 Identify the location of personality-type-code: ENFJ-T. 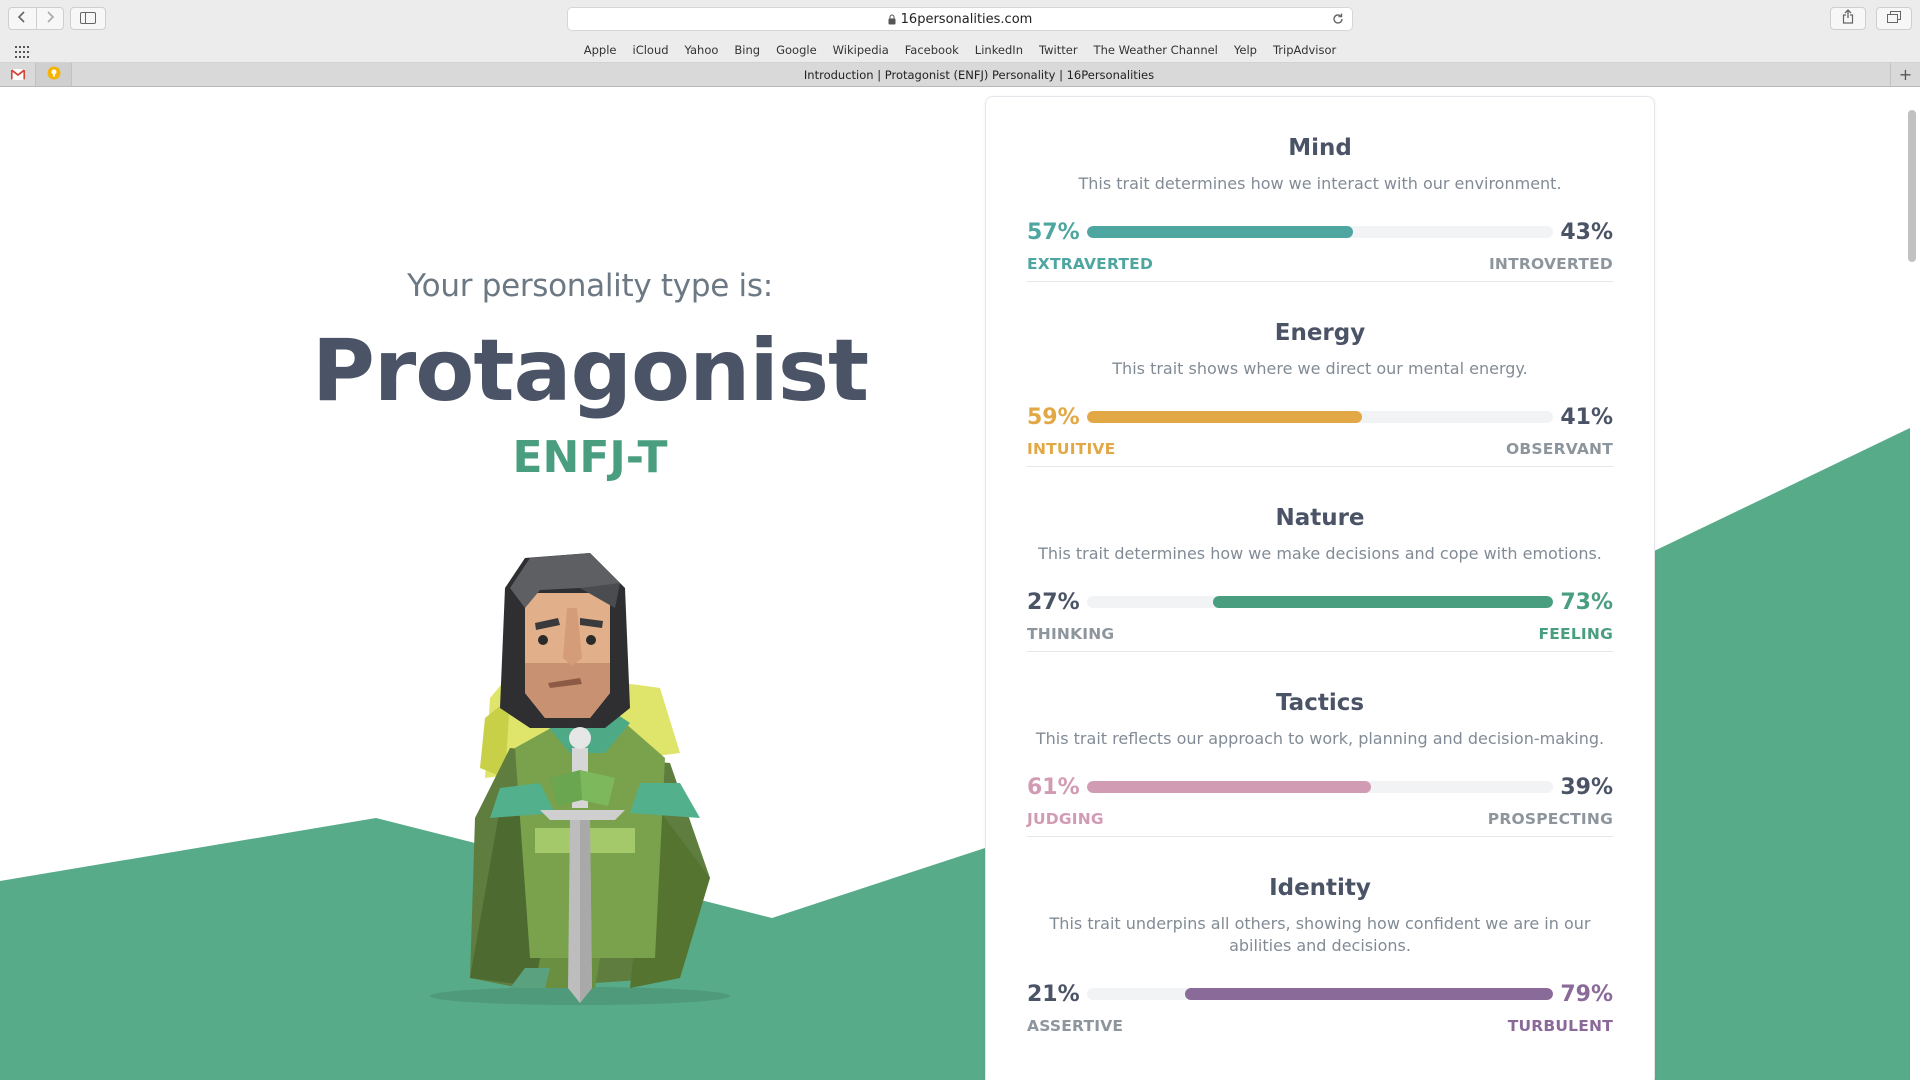
(590, 457).